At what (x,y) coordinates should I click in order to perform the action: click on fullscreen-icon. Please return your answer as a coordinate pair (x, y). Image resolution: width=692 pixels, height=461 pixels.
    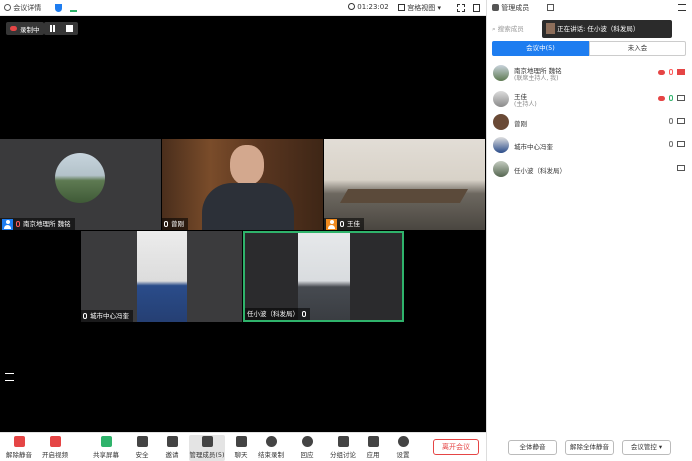
    Looking at the image, I should click on (461, 8).